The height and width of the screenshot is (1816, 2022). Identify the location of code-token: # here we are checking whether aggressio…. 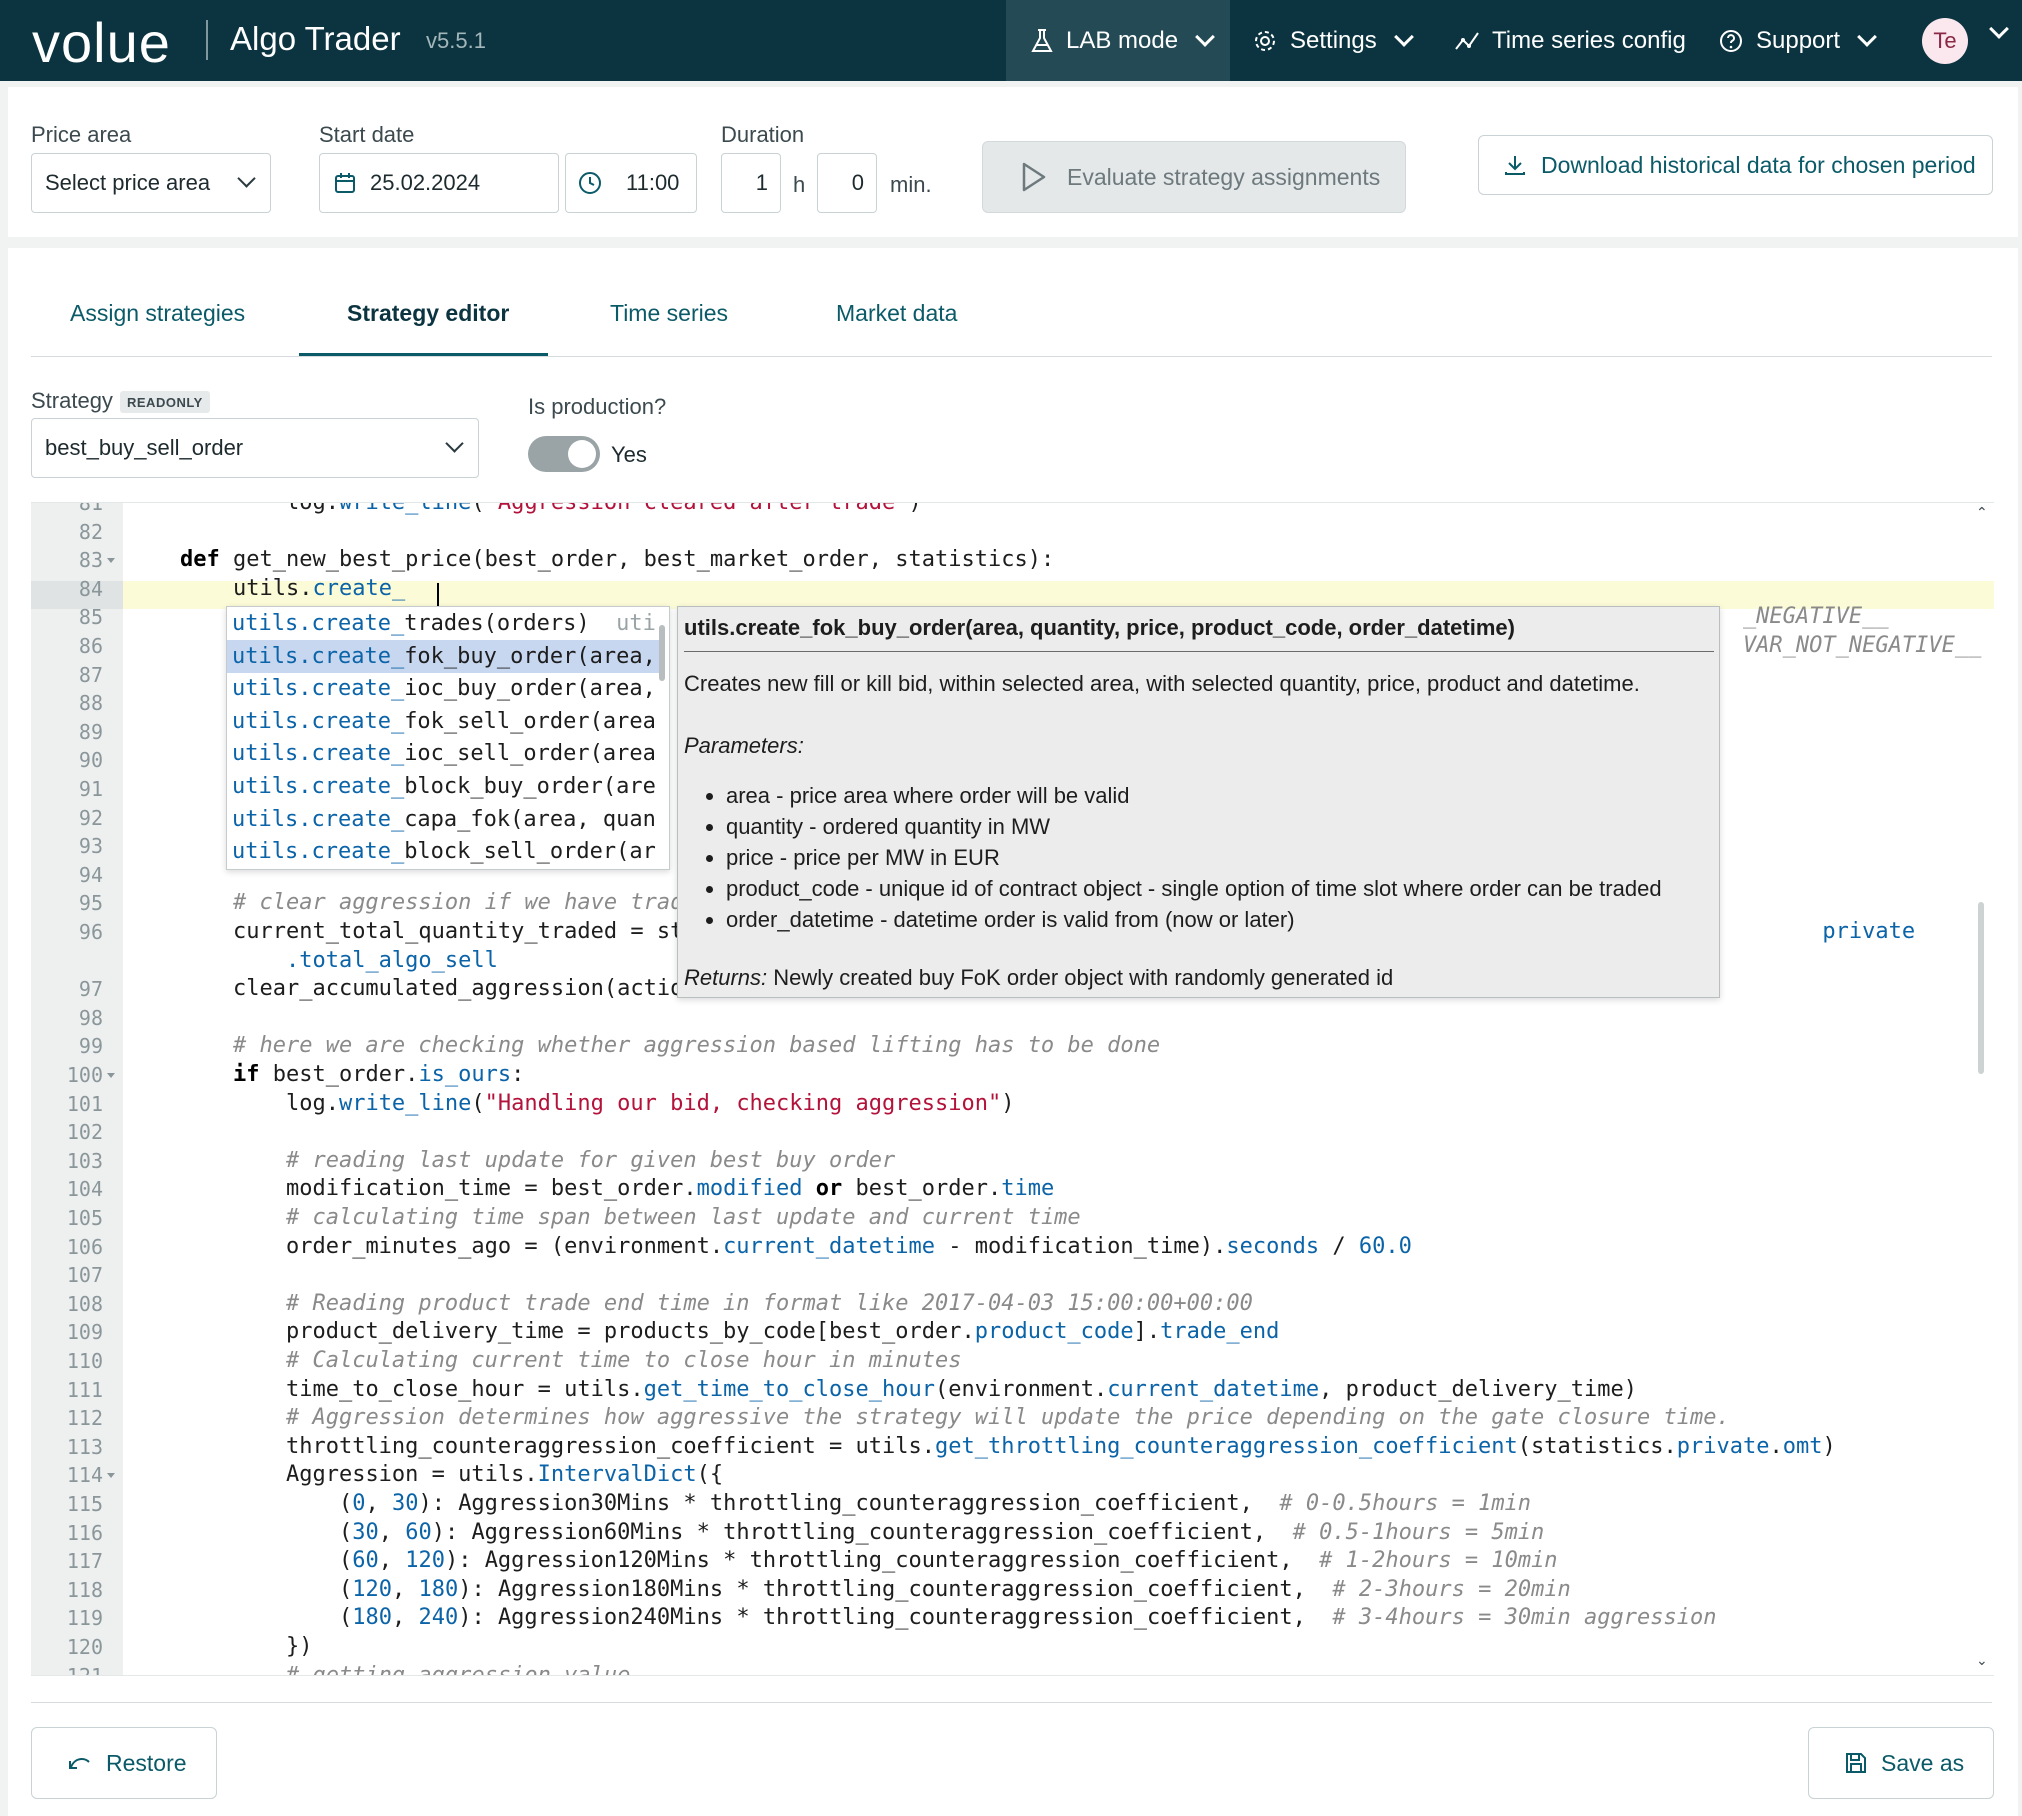
(696, 1046).